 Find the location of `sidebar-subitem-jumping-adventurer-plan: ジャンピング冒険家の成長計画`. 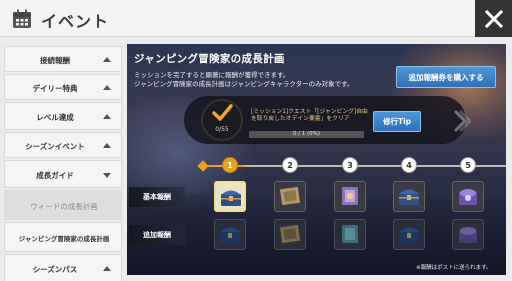

sidebar-subitem-jumping-adventurer-plan: ジャンピング冒険家の成長計画 is located at coordinates (63, 237).